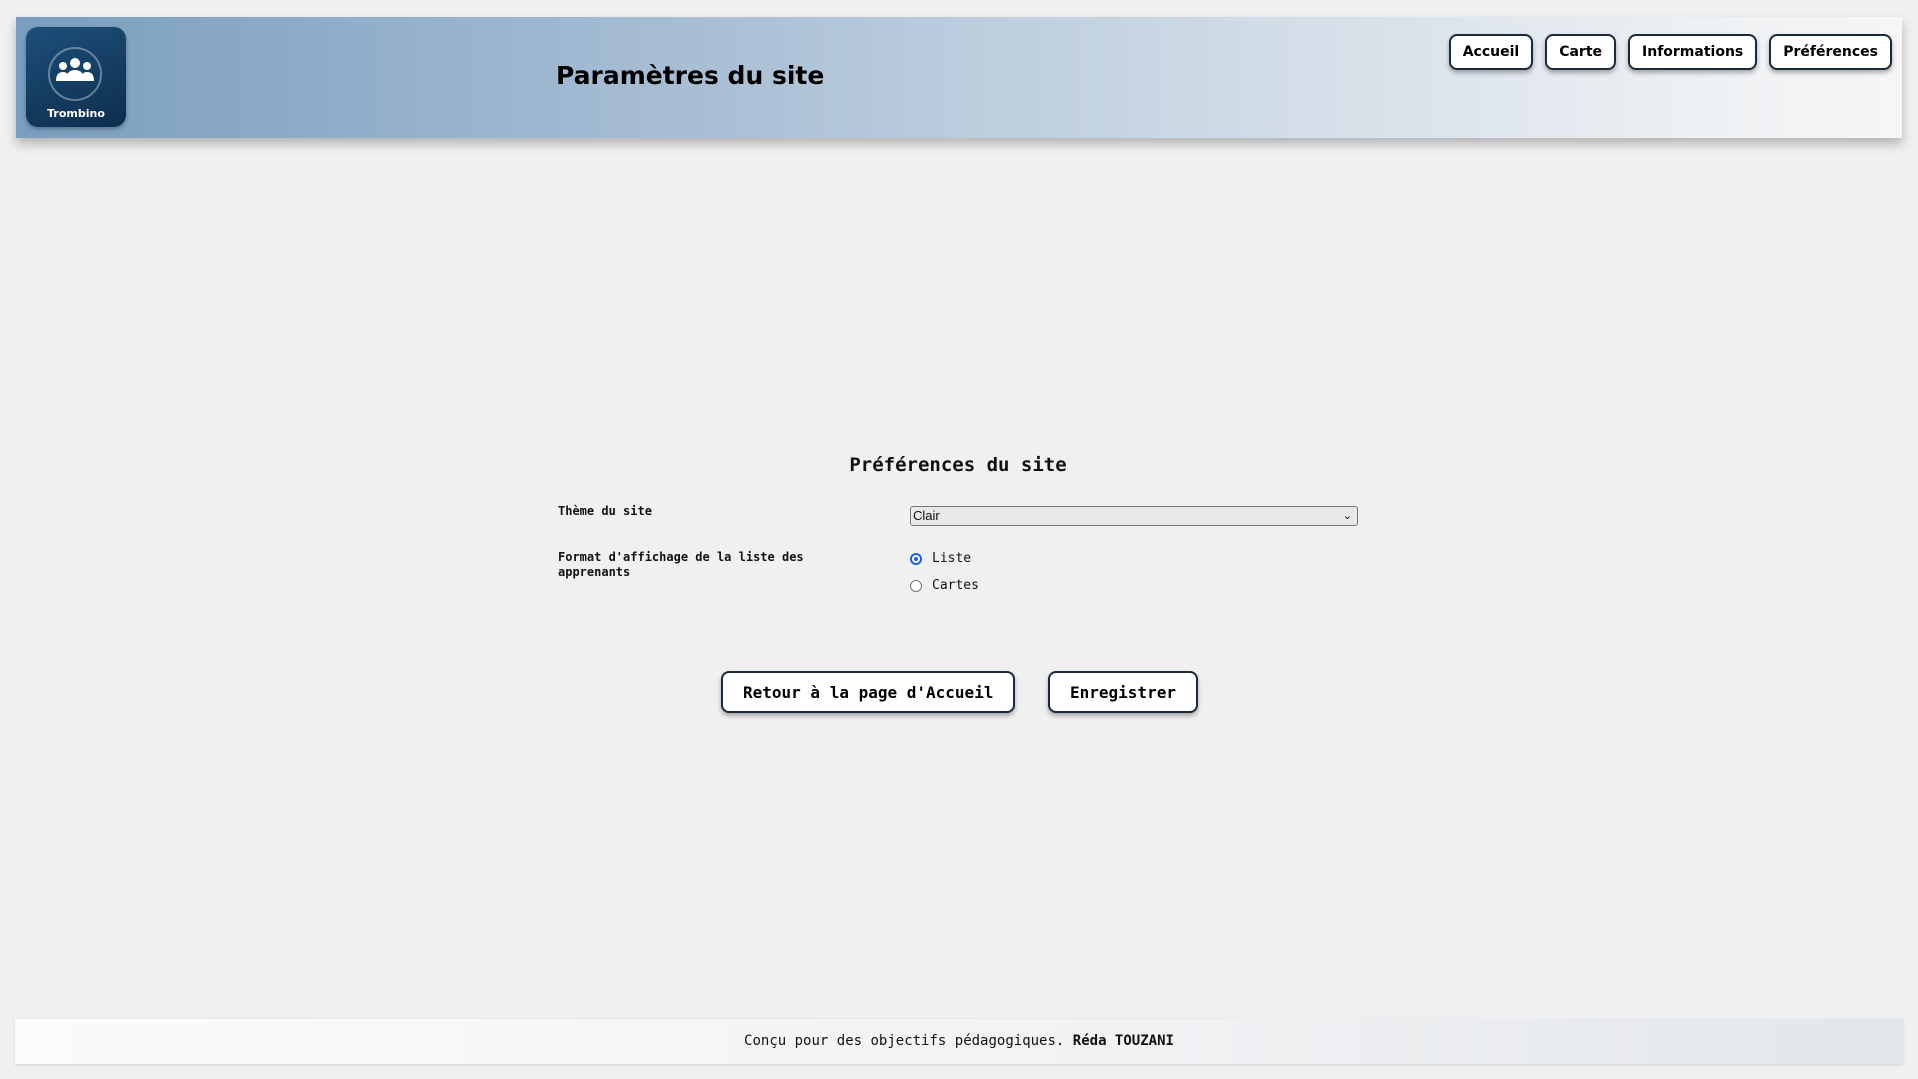 This screenshot has width=1918, height=1079. What do you see at coordinates (952, 558) in the screenshot?
I see `format-option-liste-label: Liste` at bounding box center [952, 558].